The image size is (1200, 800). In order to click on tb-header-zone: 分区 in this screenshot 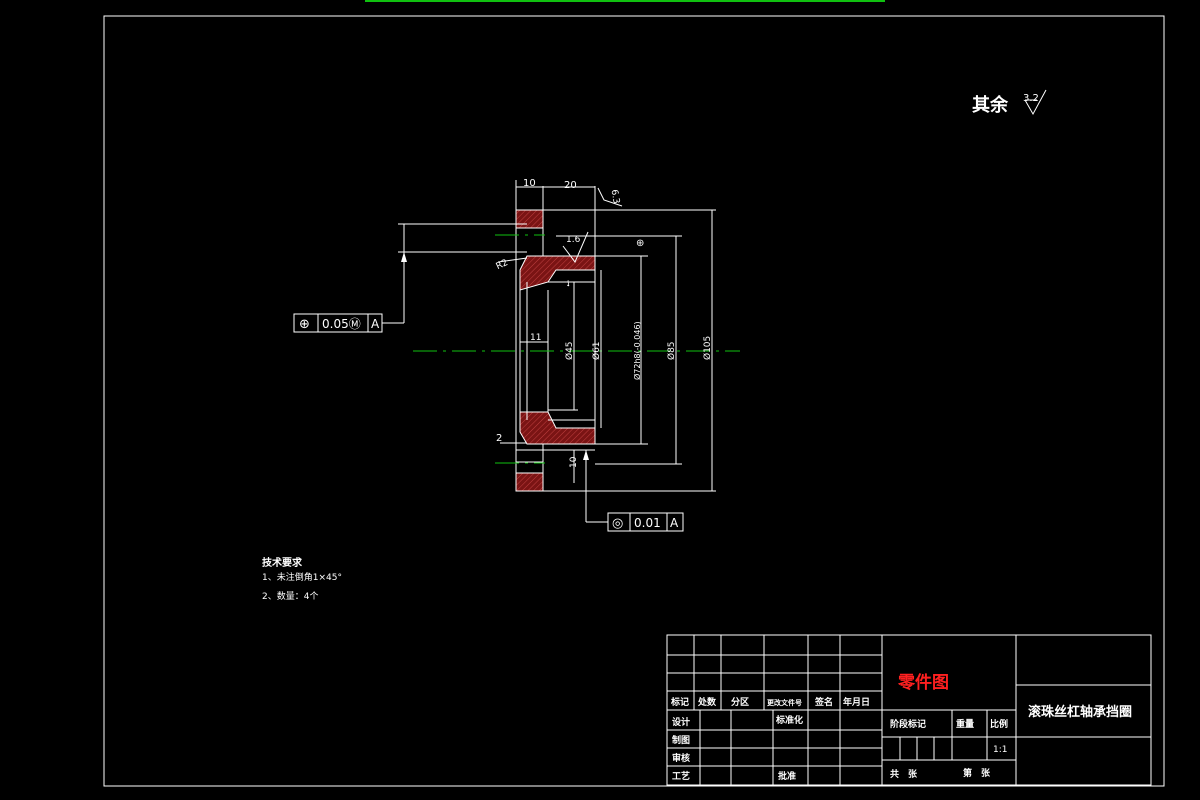, I will do `click(740, 702)`.